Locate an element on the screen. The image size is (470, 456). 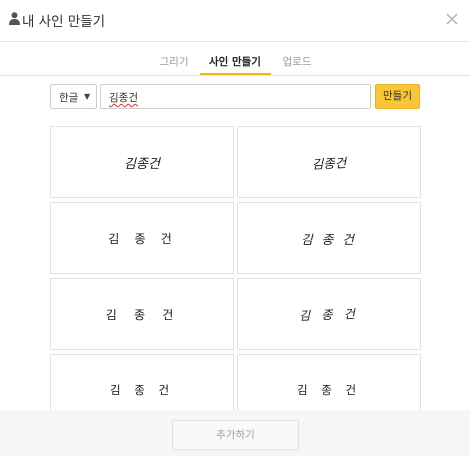
dialog-footer: 추가하기 is located at coordinates (235, 433).